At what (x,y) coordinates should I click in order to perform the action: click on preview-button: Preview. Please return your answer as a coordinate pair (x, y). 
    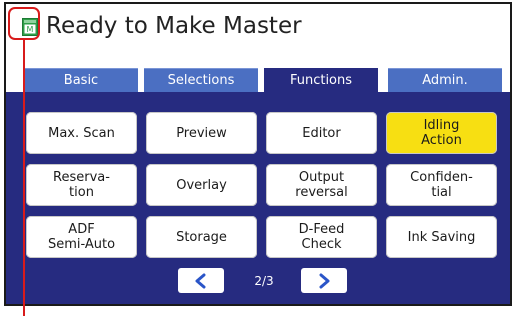
    Looking at the image, I should click on (201, 133).